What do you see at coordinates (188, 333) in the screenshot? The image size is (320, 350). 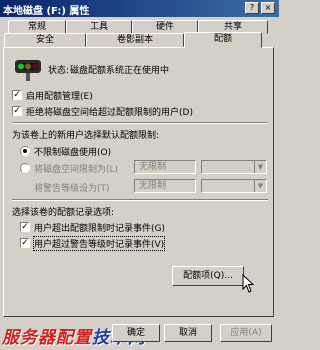 I see `cancel-button: 取消` at bounding box center [188, 333].